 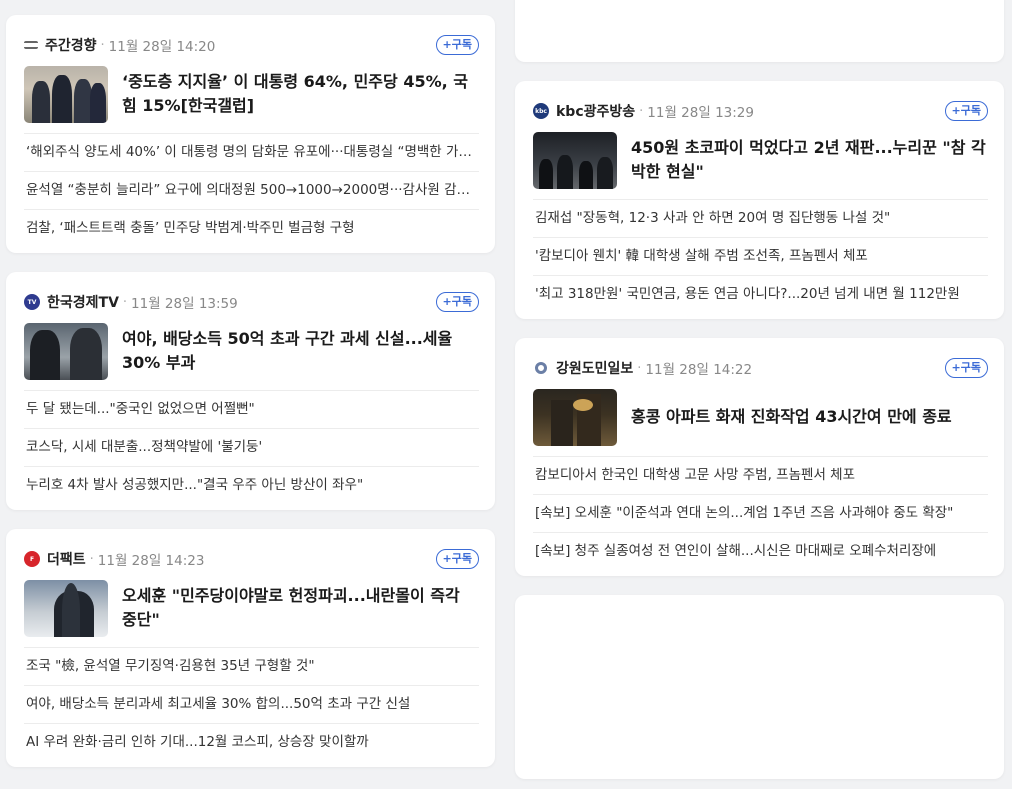 What do you see at coordinates (251, 302) in the screenshot?
I see `card-header: TV 한국경제TV · 11월 28일 13:59 +구독` at bounding box center [251, 302].